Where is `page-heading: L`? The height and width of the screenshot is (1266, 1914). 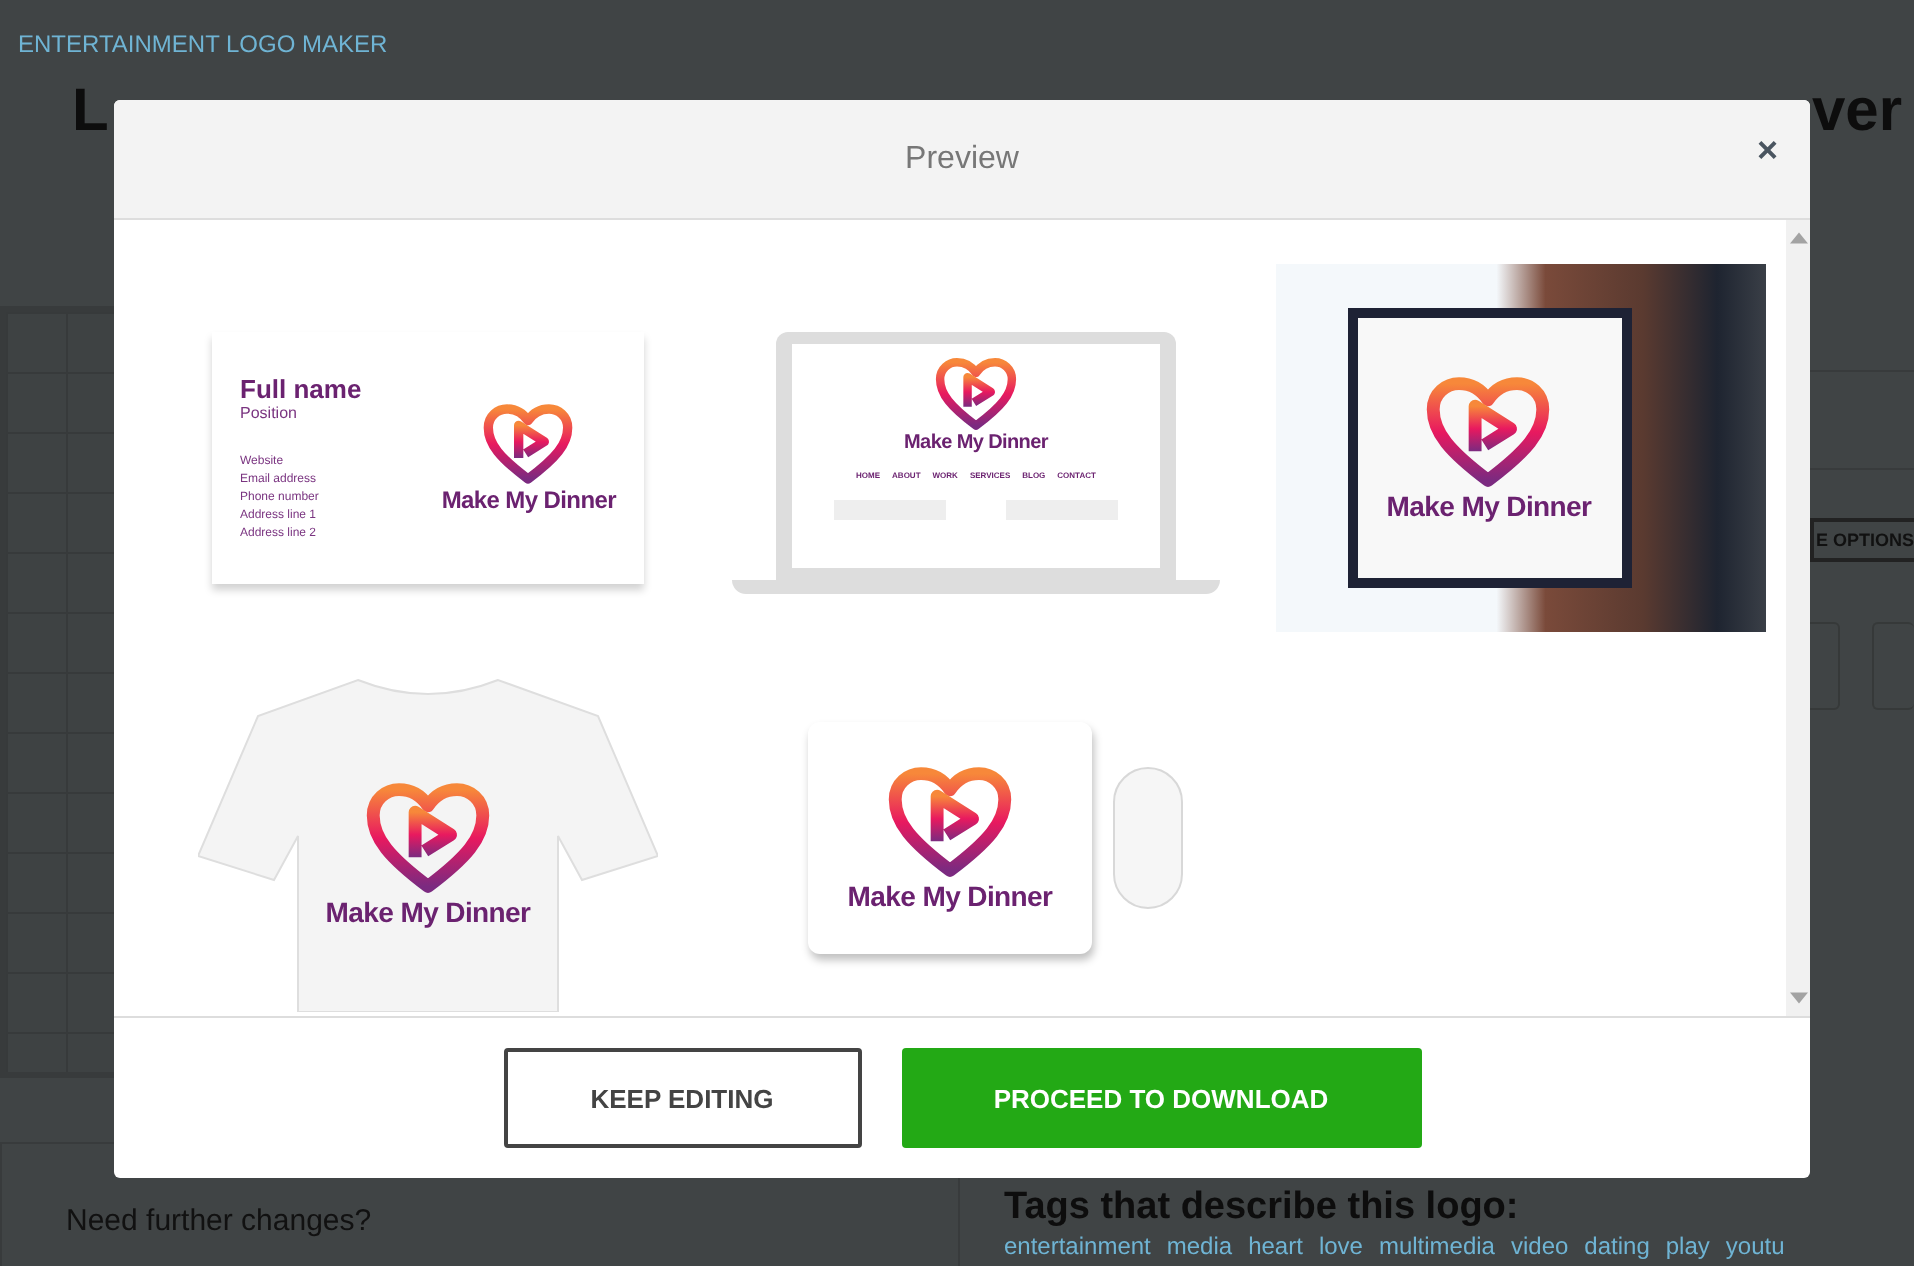 page-heading: L is located at coordinates (90, 112).